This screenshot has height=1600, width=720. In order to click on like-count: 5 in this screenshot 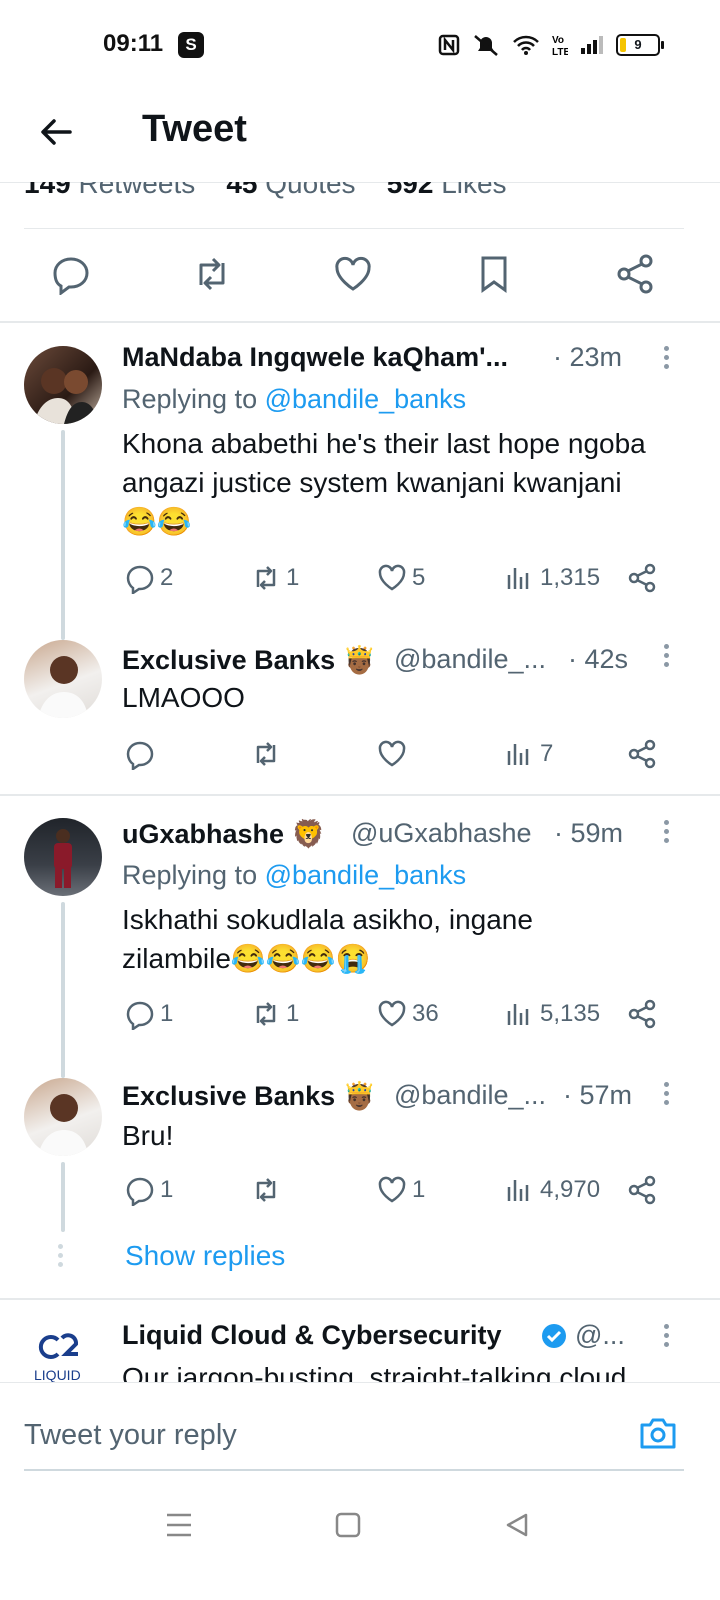, I will do `click(419, 577)`.